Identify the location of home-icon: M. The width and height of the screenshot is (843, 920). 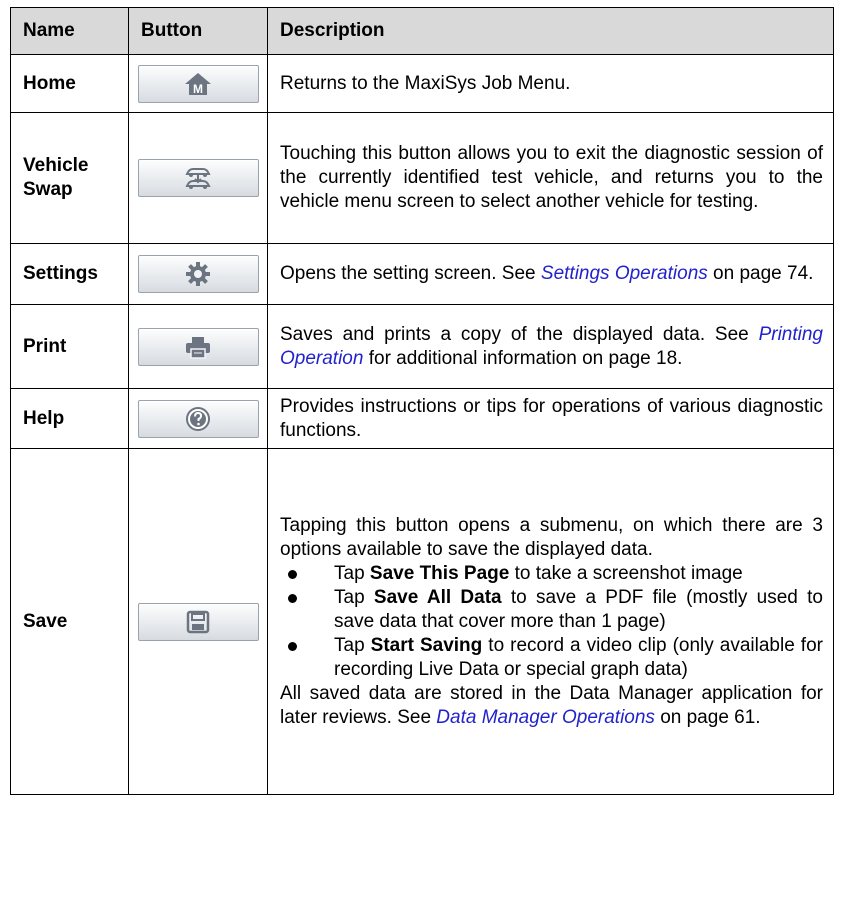
(198, 84).